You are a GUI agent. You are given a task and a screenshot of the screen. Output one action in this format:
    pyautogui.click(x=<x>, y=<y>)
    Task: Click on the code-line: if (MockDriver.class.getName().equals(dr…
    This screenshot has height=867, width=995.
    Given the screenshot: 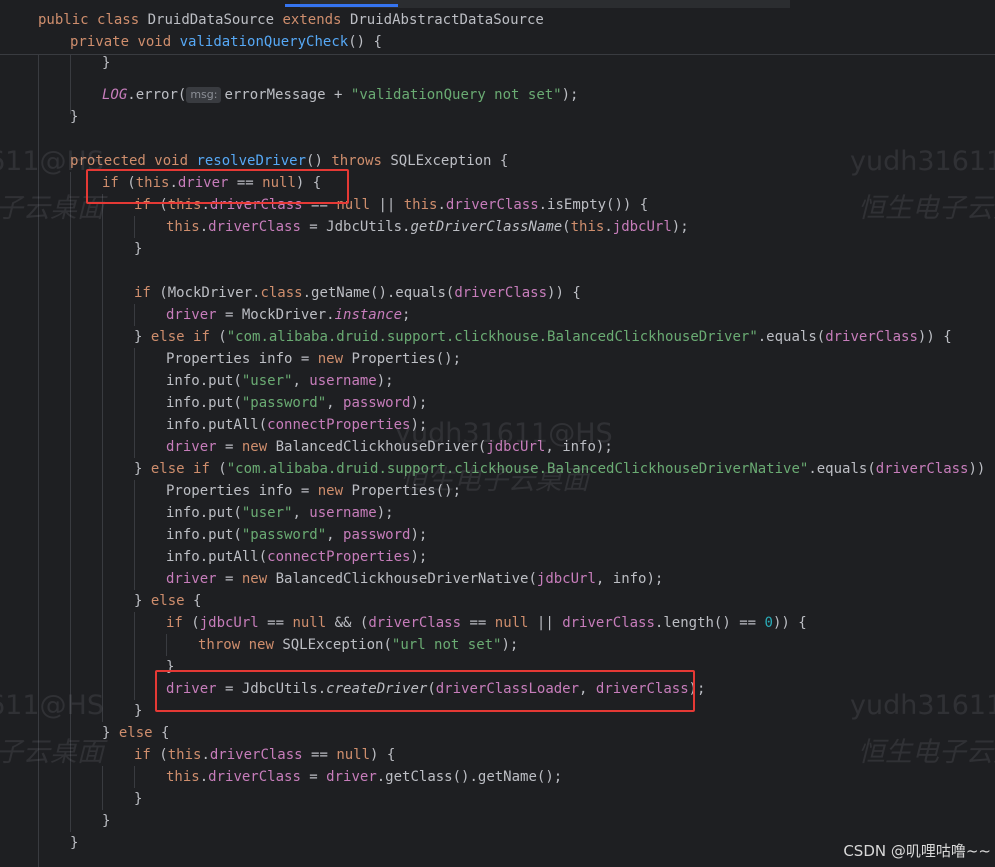 What is the action you would take?
    pyautogui.click(x=357, y=293)
    